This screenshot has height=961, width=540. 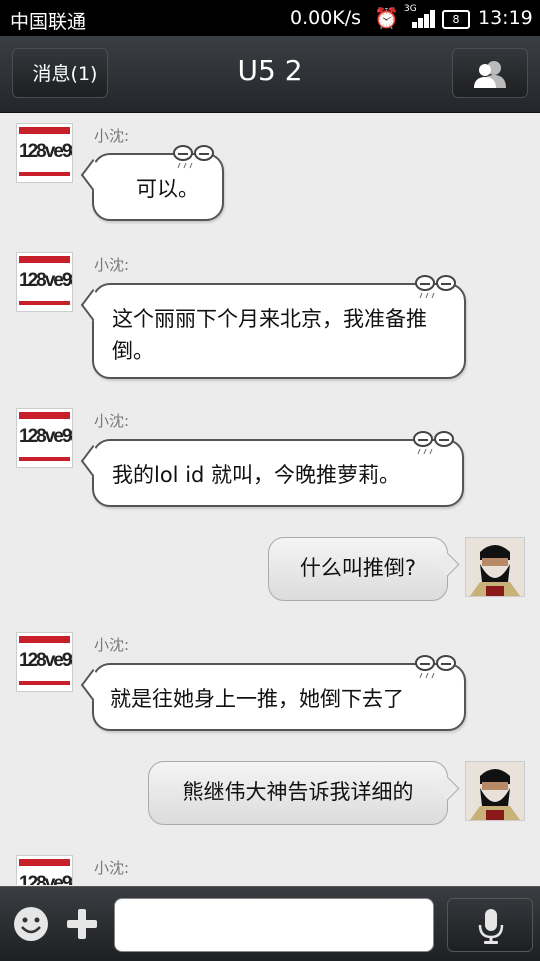 I want to click on plus-icon, so click(x=82, y=924).